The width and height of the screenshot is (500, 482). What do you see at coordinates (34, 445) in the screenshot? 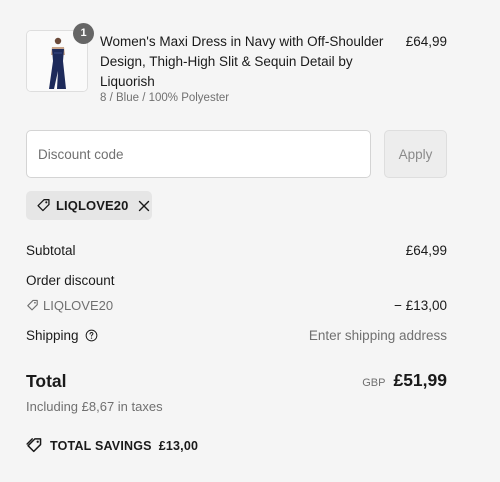
I see `savings-tag-icon` at bounding box center [34, 445].